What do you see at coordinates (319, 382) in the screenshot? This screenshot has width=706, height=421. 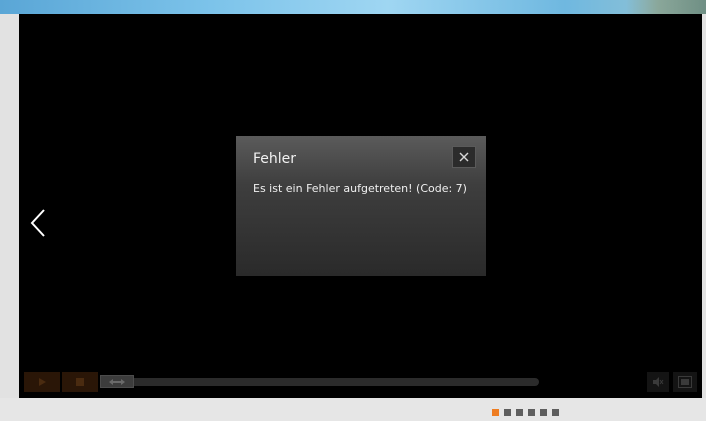 I see `seek-bar` at bounding box center [319, 382].